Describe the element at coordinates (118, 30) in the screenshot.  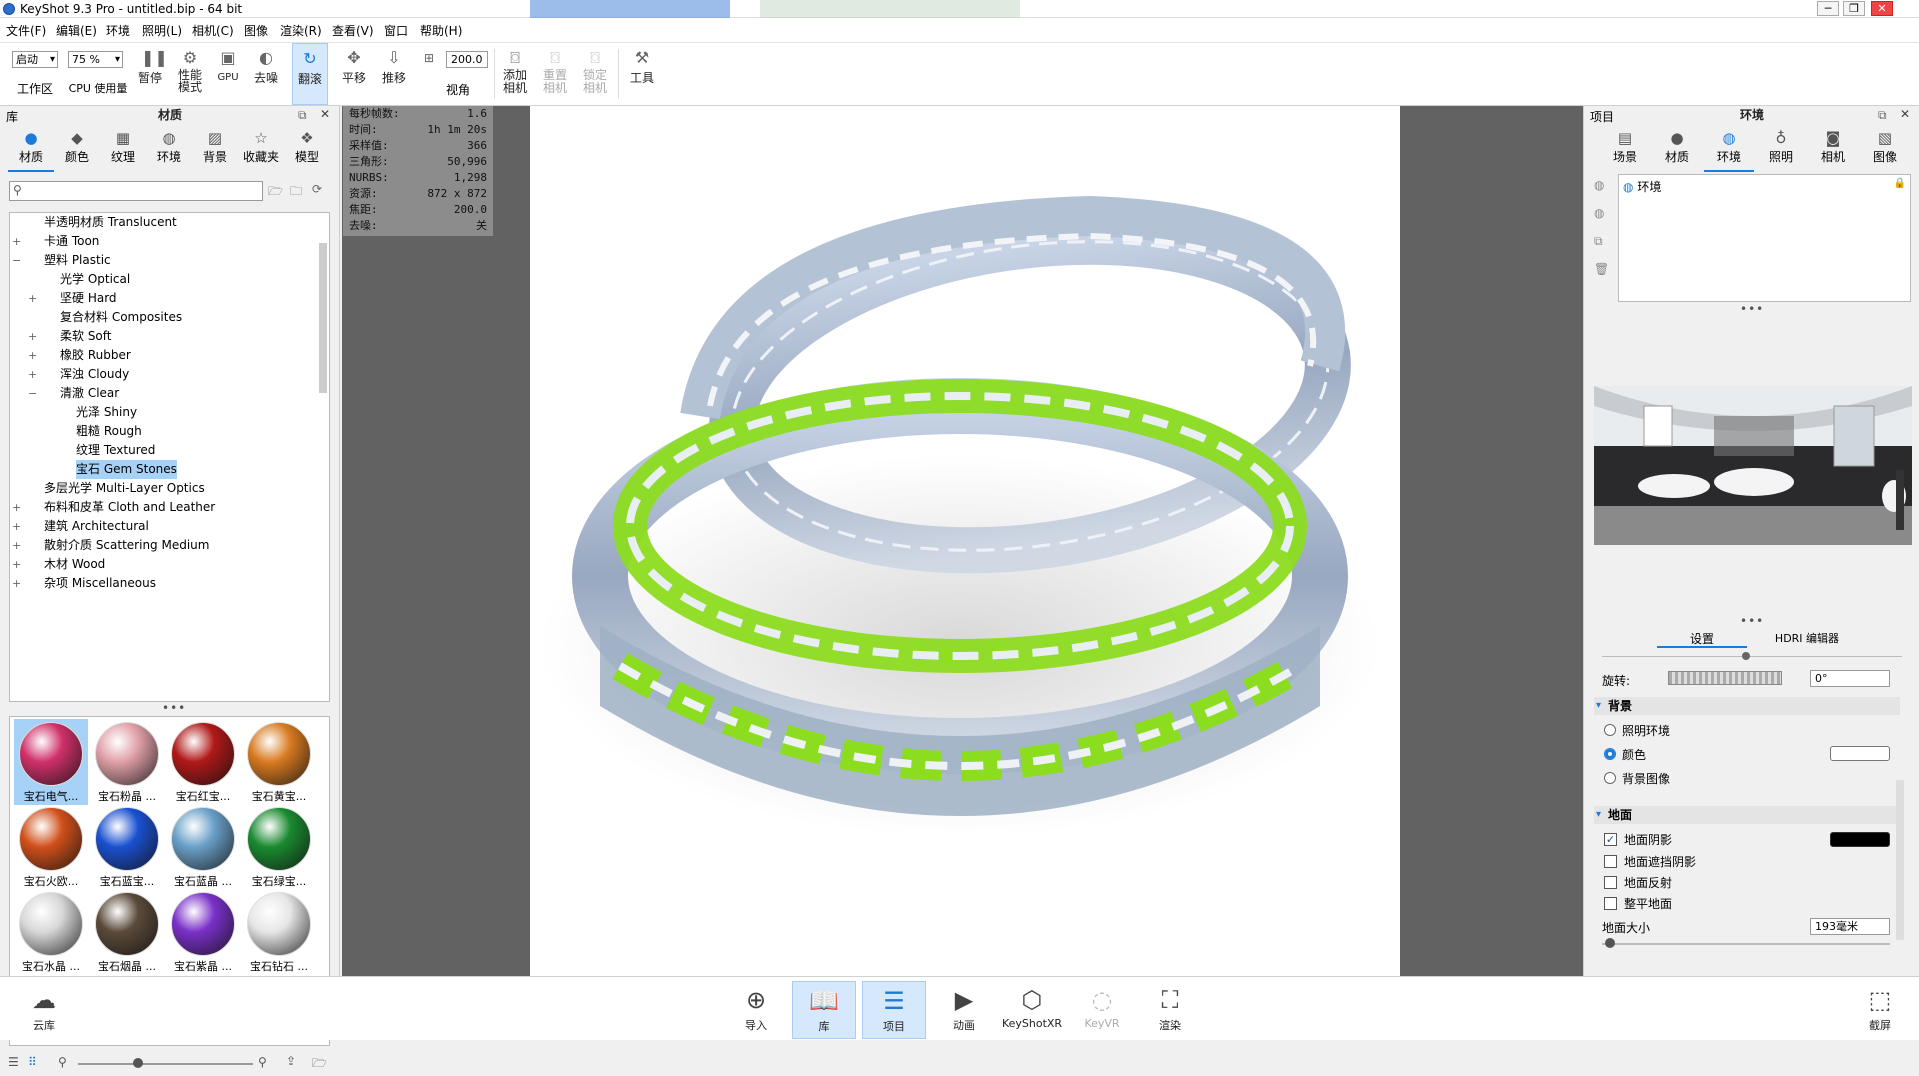
I see `menu-environment: 环境` at that location.